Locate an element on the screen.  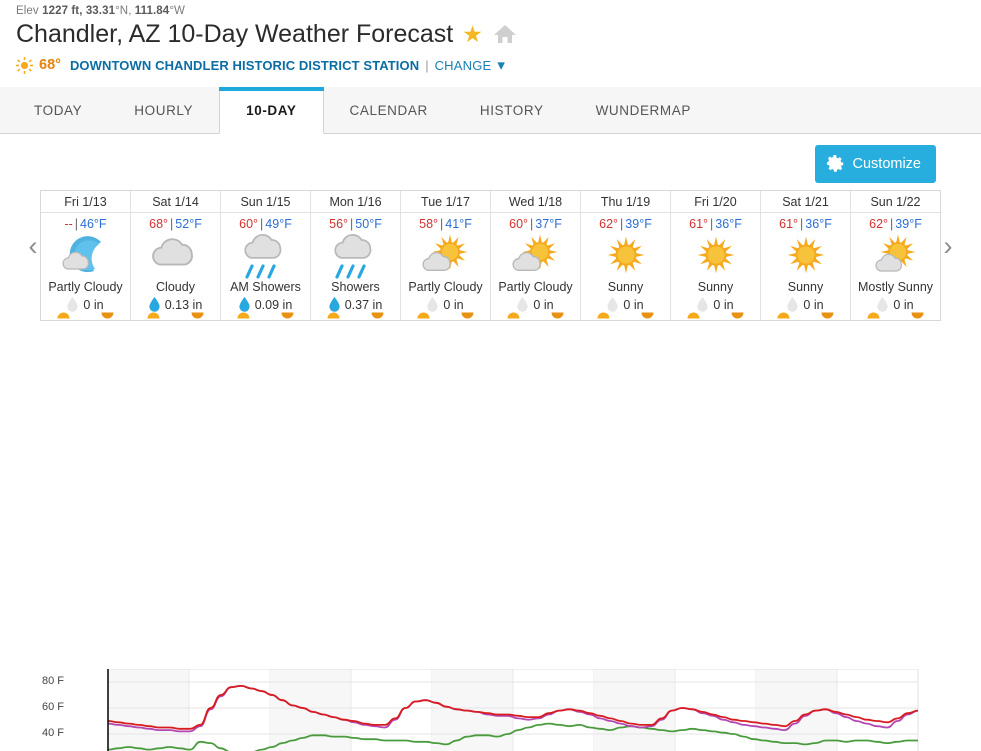
day-temps: 60° | 49°F is located at coordinates (265, 224).